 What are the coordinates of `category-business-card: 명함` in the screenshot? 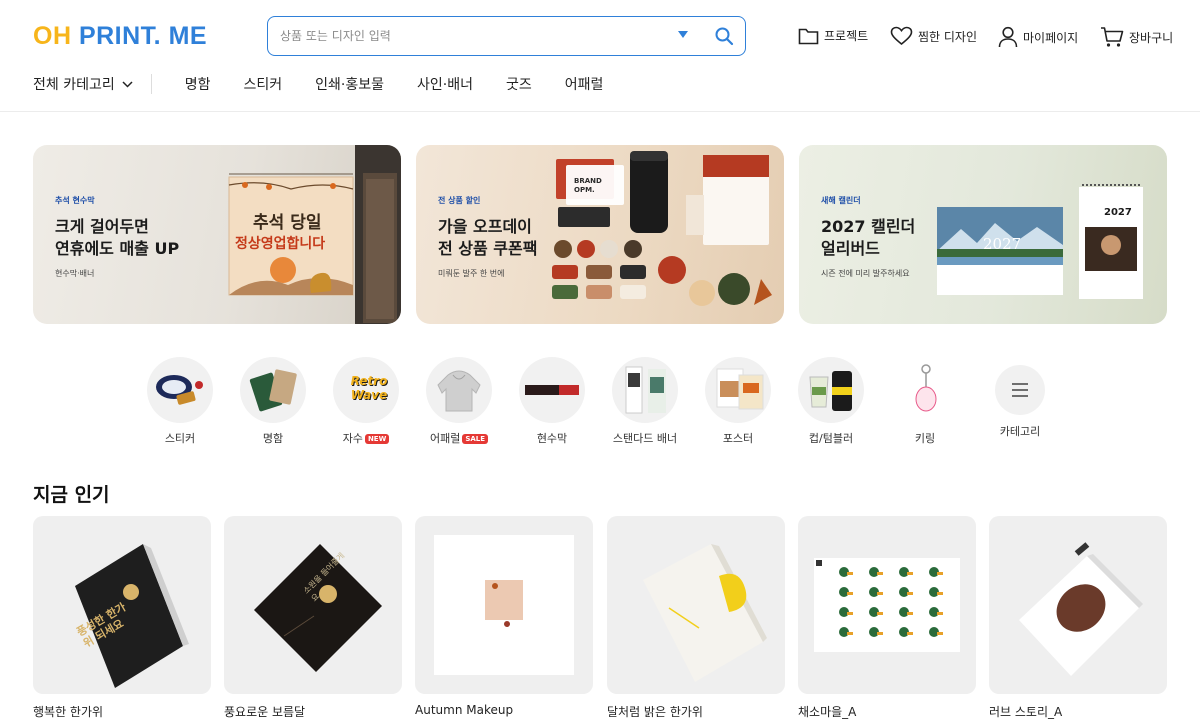 It's located at (273, 401).